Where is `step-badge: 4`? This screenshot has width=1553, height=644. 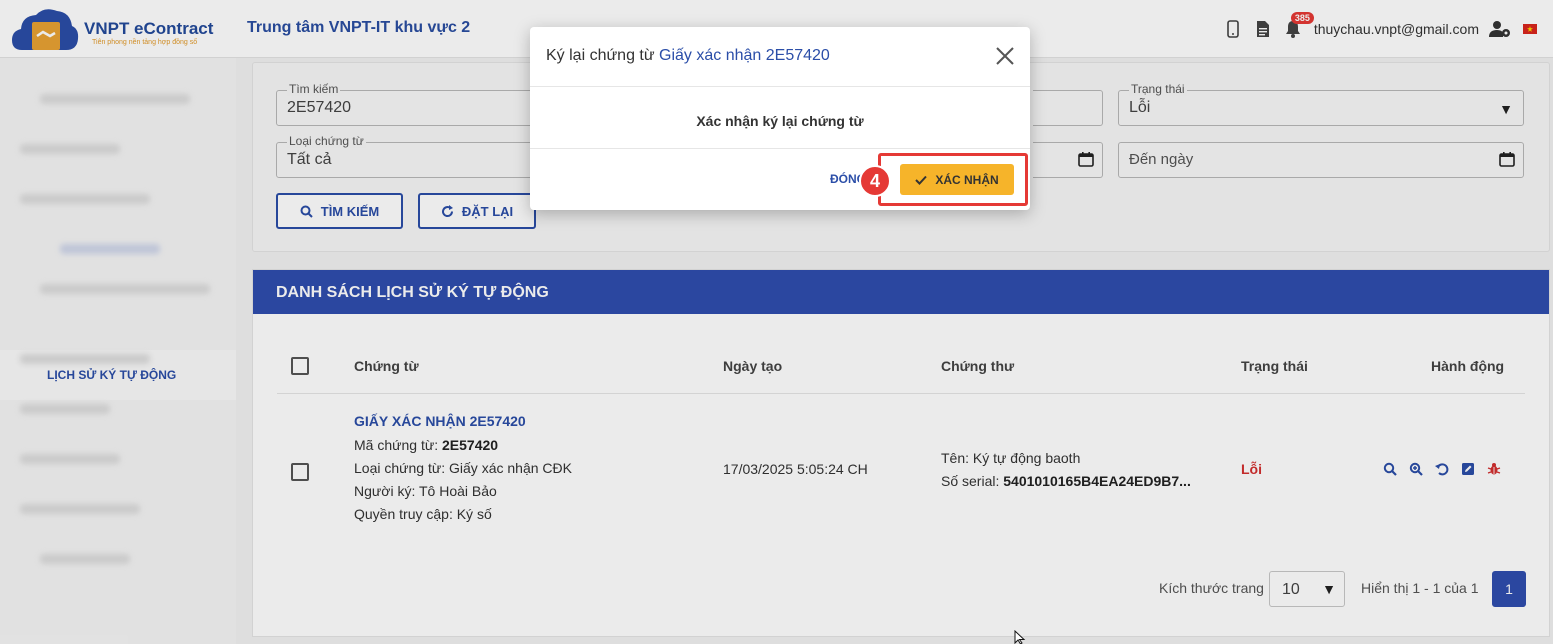 step-badge: 4 is located at coordinates (875, 181).